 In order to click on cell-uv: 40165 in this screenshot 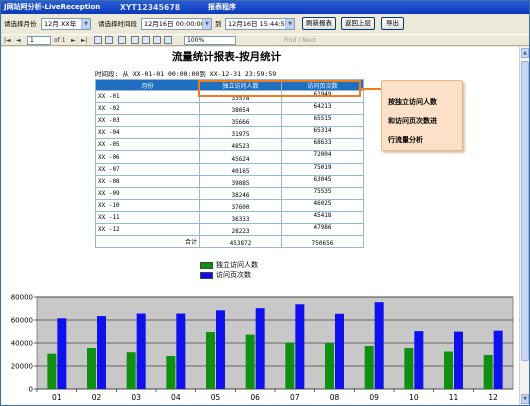, I will do `click(240, 169)`.